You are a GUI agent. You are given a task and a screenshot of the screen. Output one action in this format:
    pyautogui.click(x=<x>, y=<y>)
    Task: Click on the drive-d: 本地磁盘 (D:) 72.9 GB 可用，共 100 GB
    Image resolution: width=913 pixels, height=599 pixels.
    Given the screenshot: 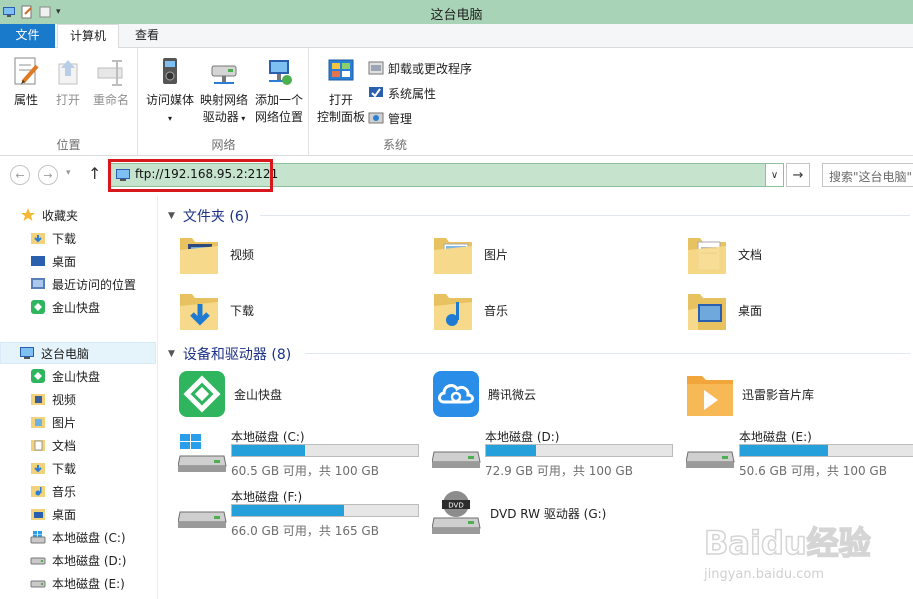 What is the action you would take?
    pyautogui.click(x=557, y=457)
    